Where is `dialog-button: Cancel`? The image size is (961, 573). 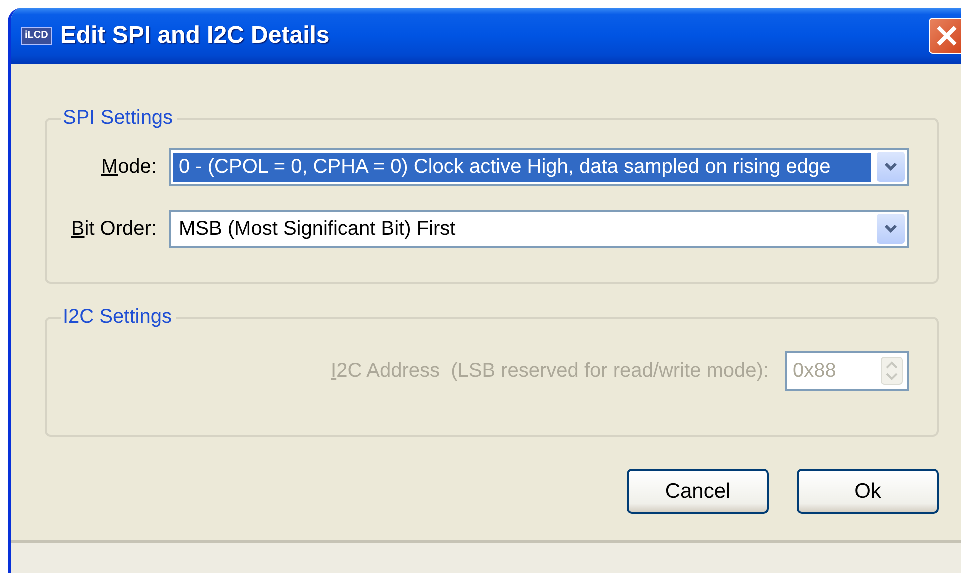
dialog-button: Cancel is located at coordinates (698, 491).